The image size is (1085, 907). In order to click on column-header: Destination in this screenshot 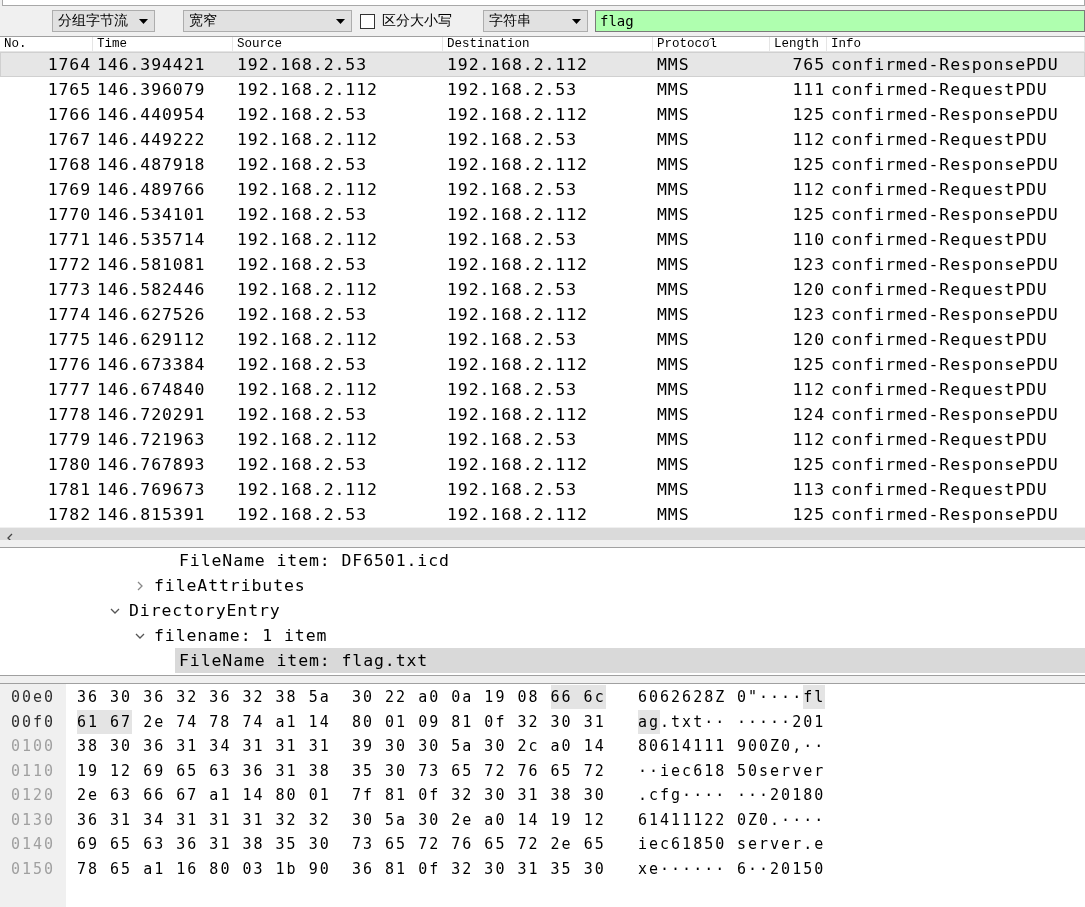, I will do `click(548, 44)`.